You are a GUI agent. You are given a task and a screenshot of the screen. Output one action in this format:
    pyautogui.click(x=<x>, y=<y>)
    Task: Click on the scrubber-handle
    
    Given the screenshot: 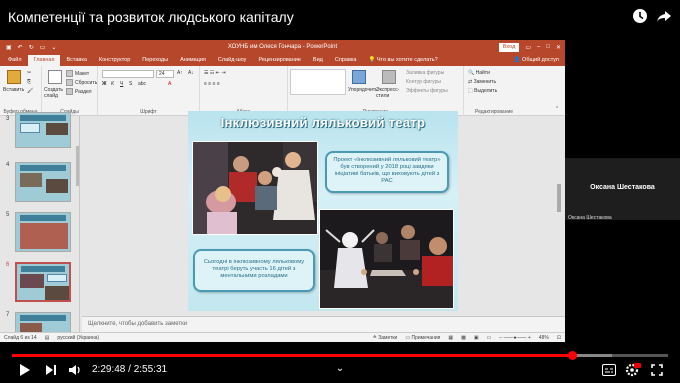 What is the action you would take?
    pyautogui.click(x=572, y=355)
    